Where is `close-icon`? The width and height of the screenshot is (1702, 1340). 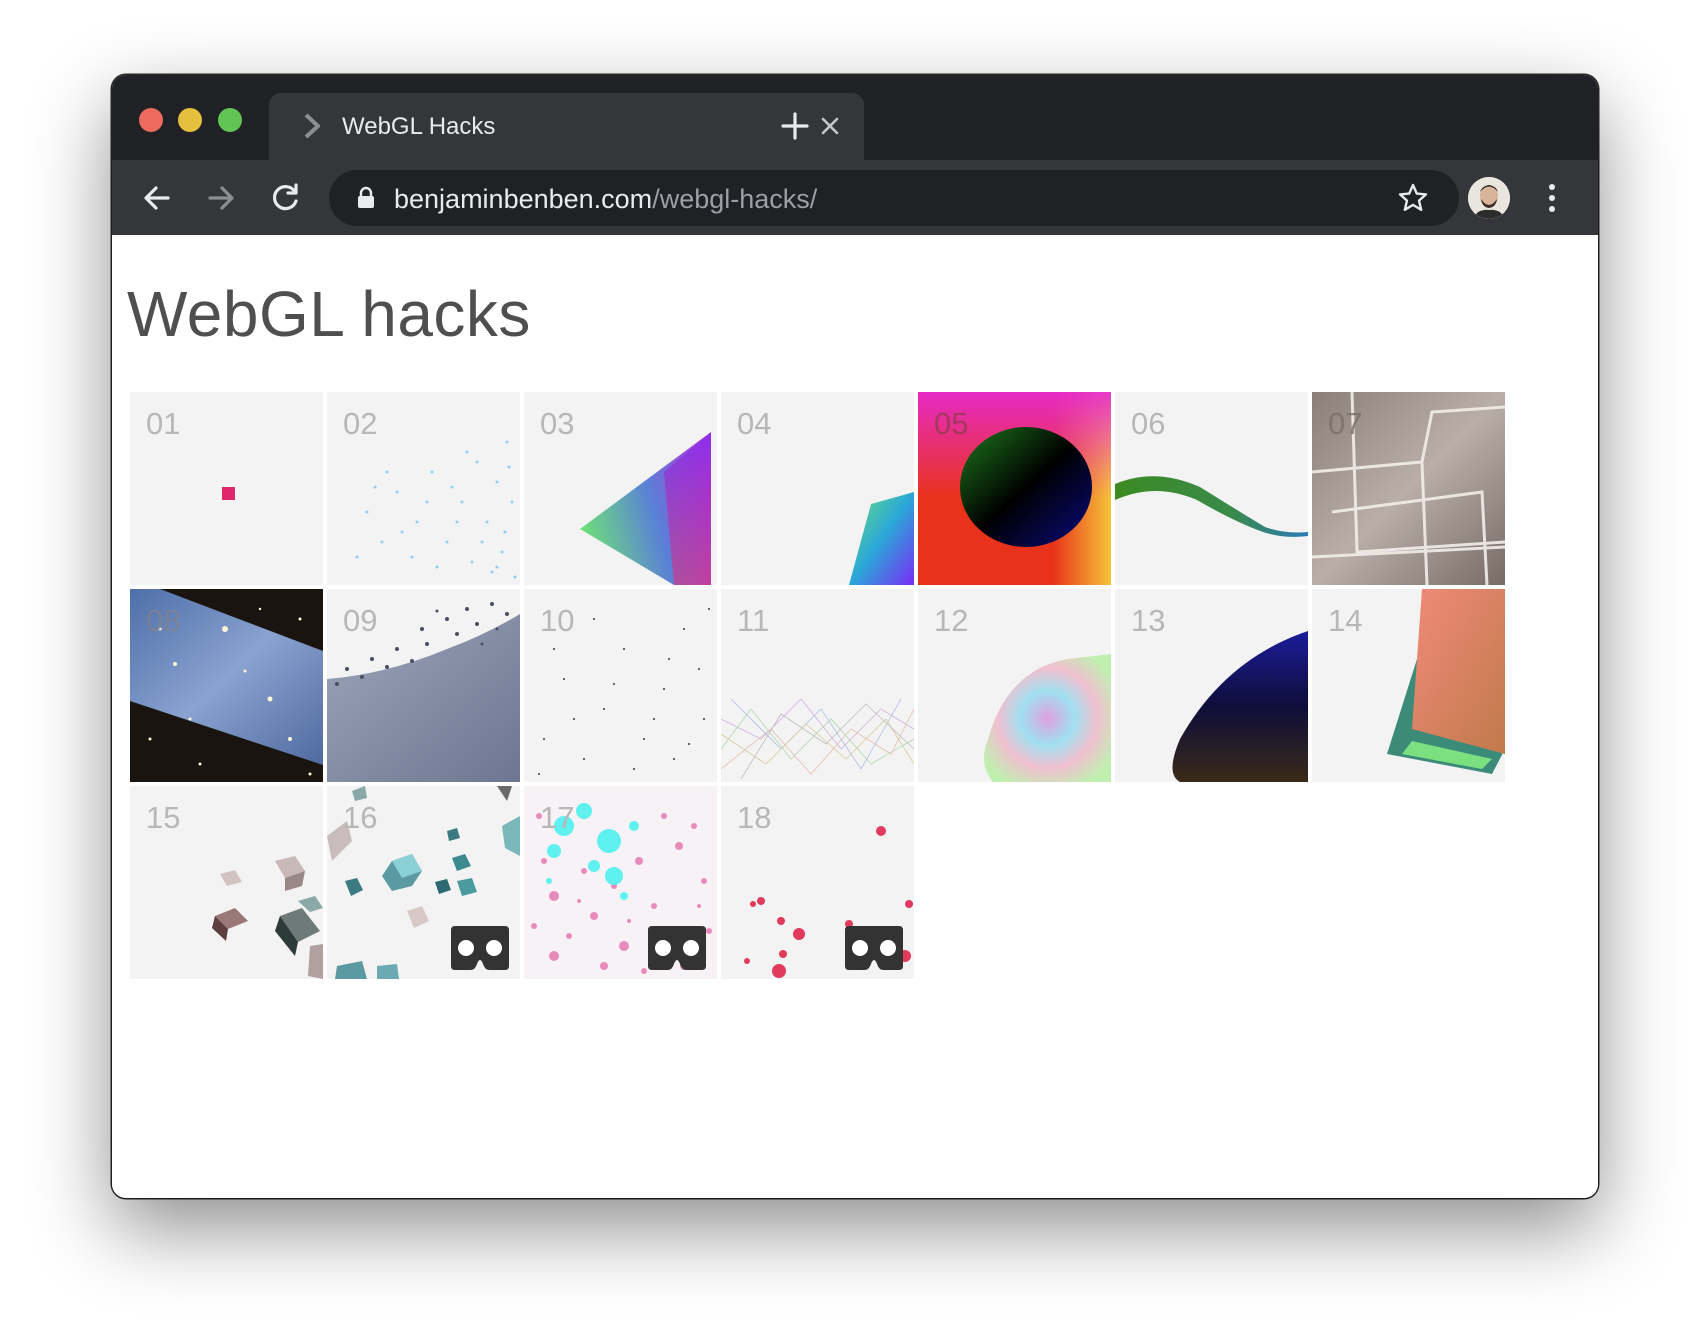
close-icon is located at coordinates (830, 126).